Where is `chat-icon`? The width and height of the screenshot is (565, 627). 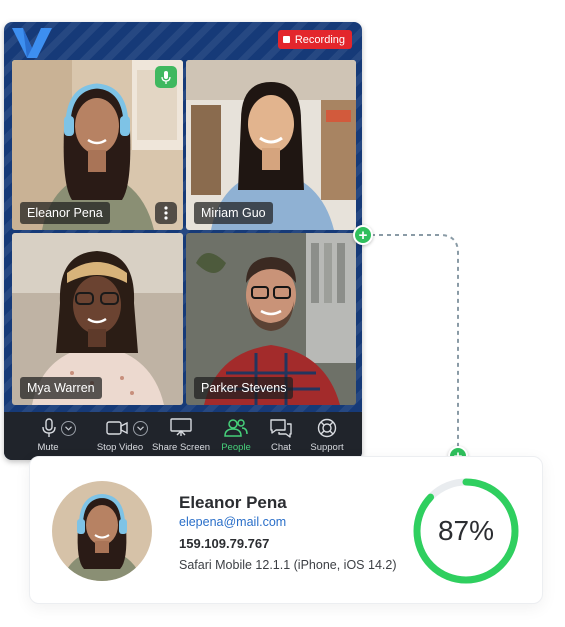 chat-icon is located at coordinates (281, 428).